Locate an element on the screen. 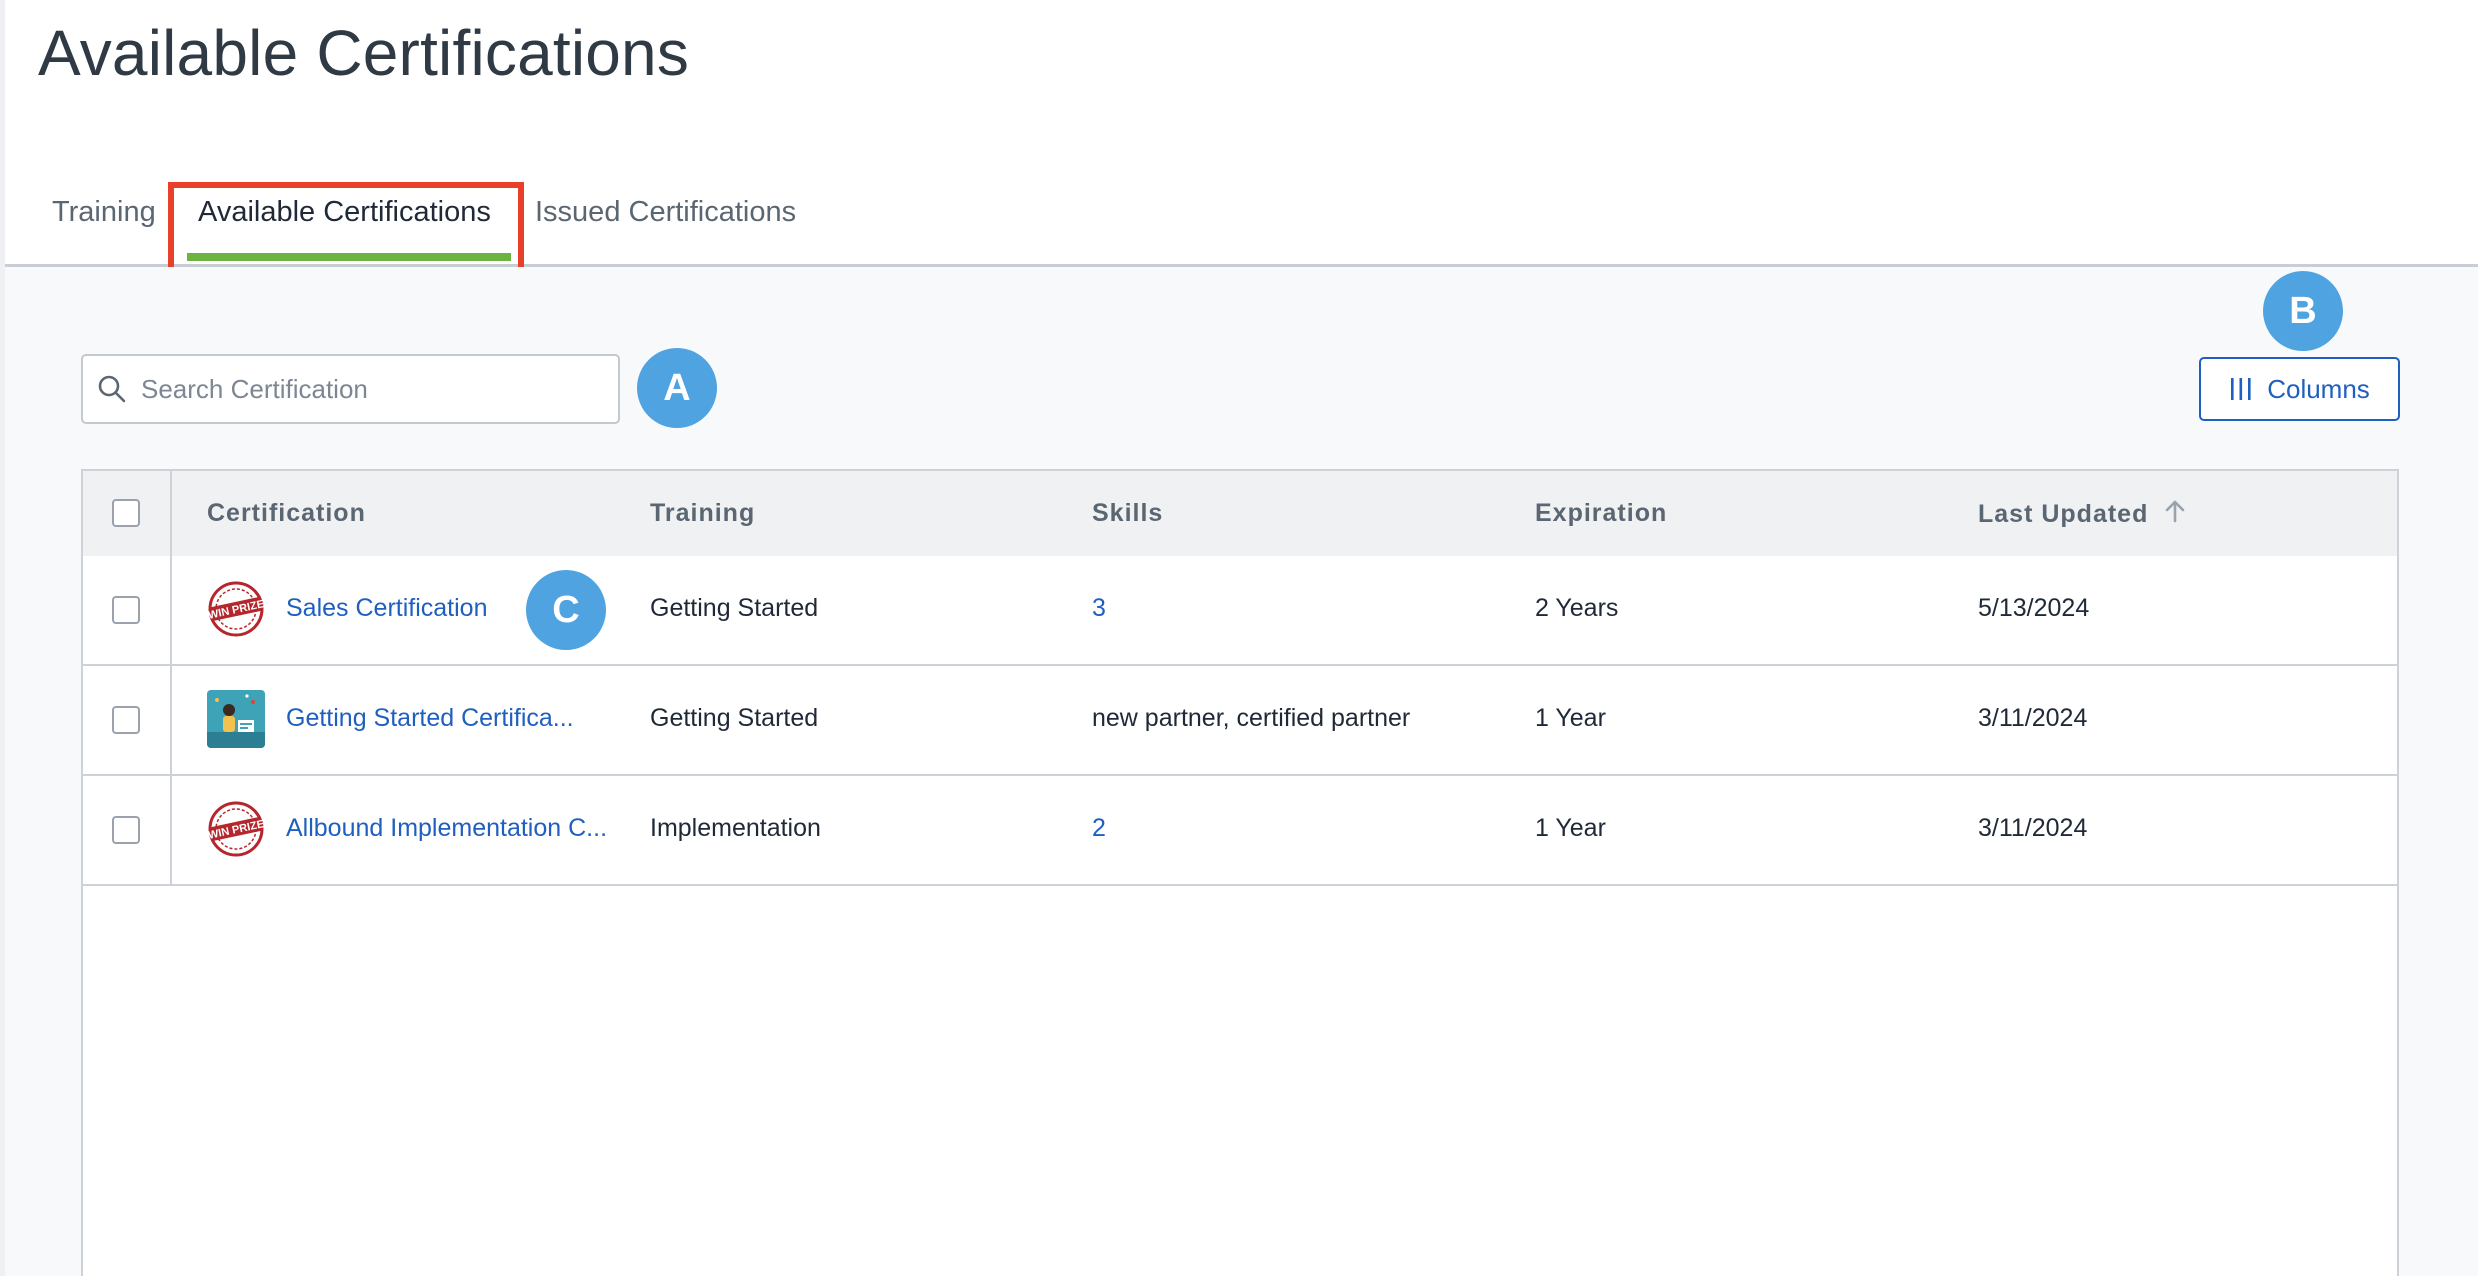 This screenshot has height=1278, width=2478. header-last-updated-wrap: Last Updated is located at coordinates (2082, 514).